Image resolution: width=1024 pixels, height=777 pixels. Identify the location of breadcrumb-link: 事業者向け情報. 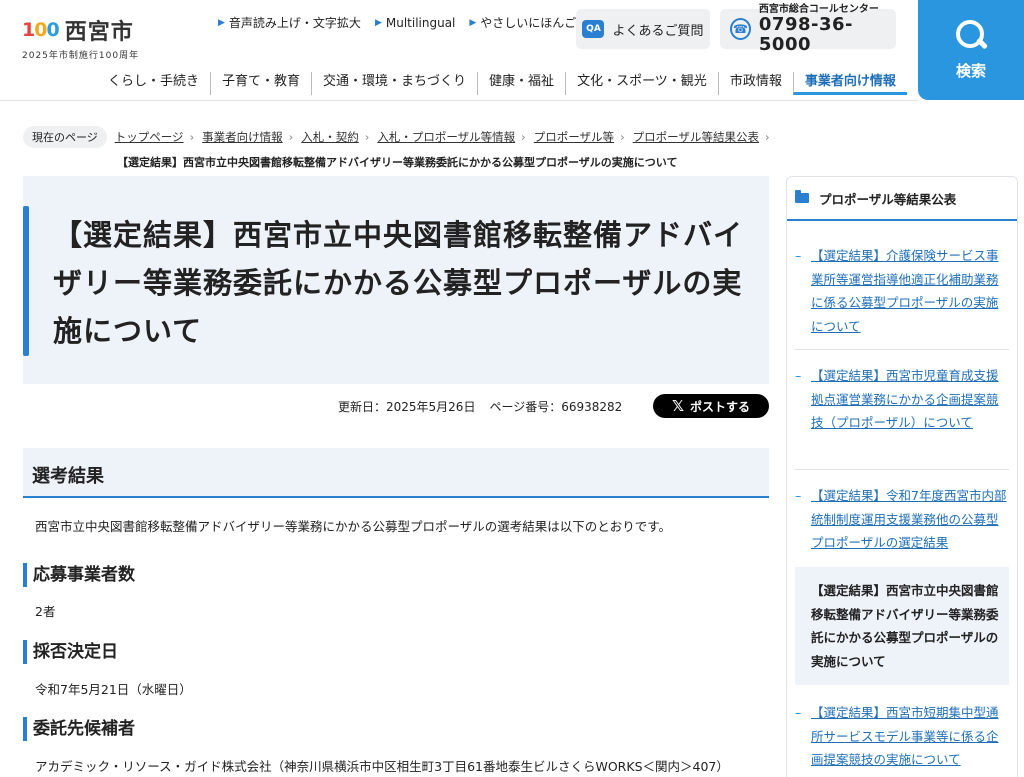
(242, 137).